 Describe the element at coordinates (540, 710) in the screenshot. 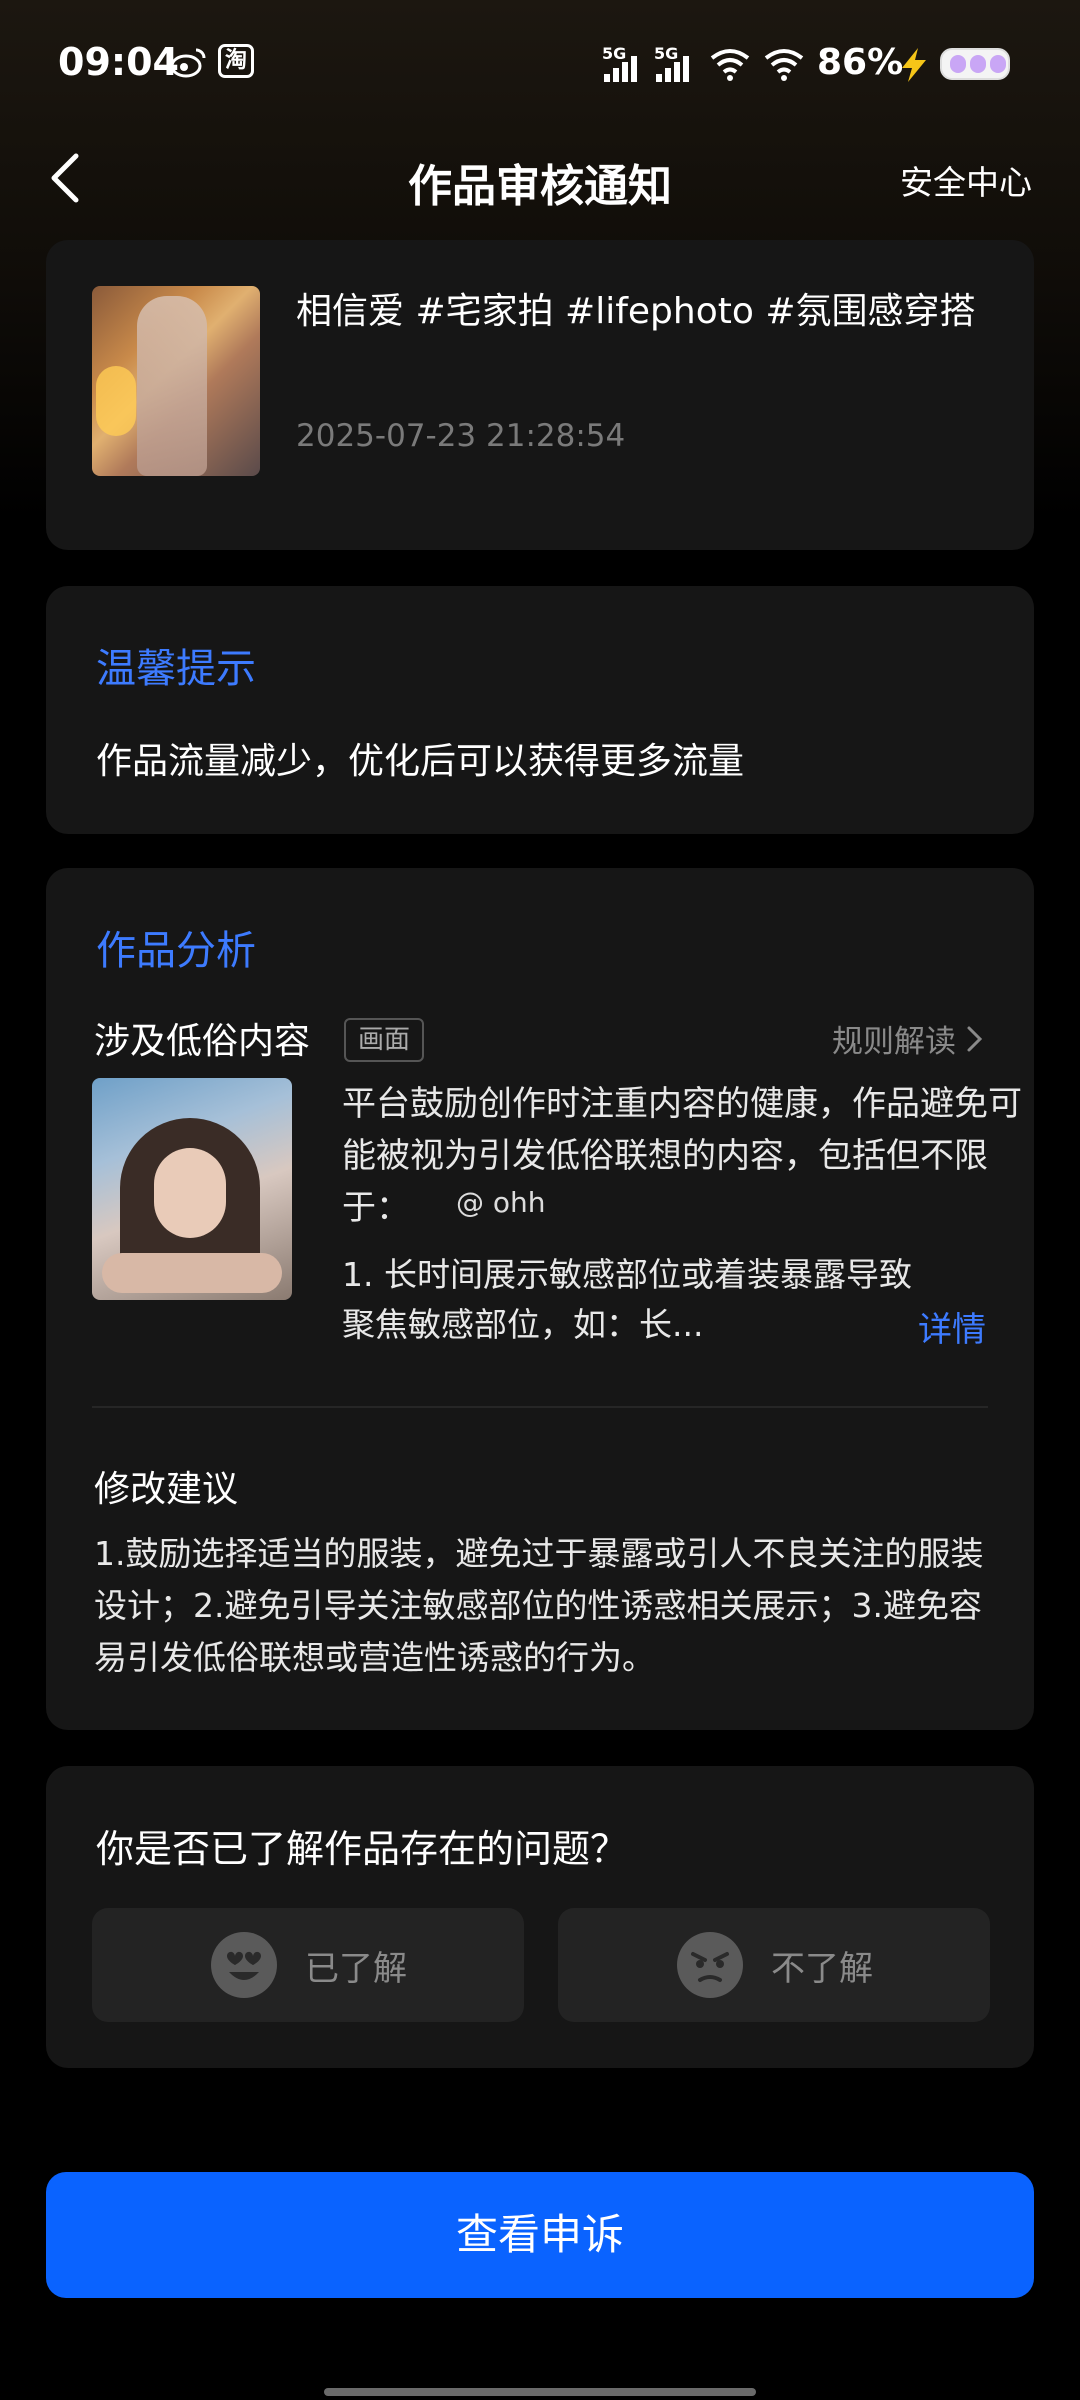

I see `tip-card: 温馨提示 作品流量减少，优化后可以获得更多流量` at that location.